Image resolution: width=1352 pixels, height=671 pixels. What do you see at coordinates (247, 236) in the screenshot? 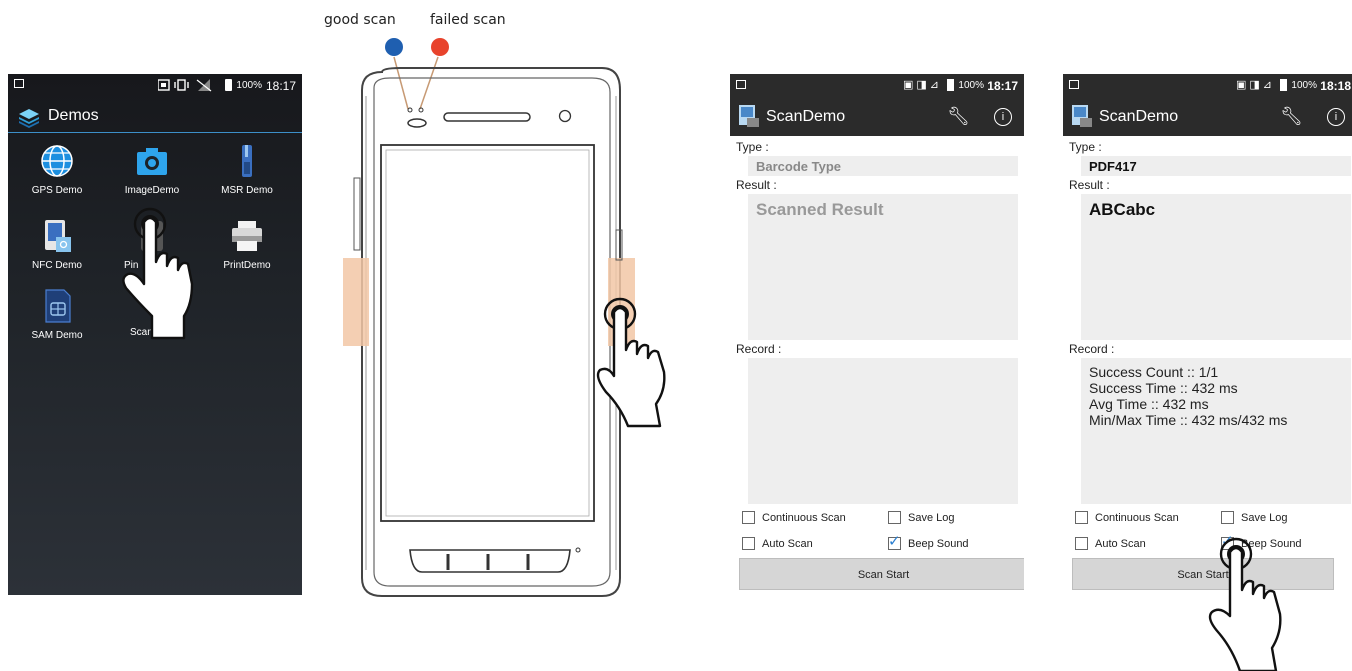
I see `printer-icon` at bounding box center [247, 236].